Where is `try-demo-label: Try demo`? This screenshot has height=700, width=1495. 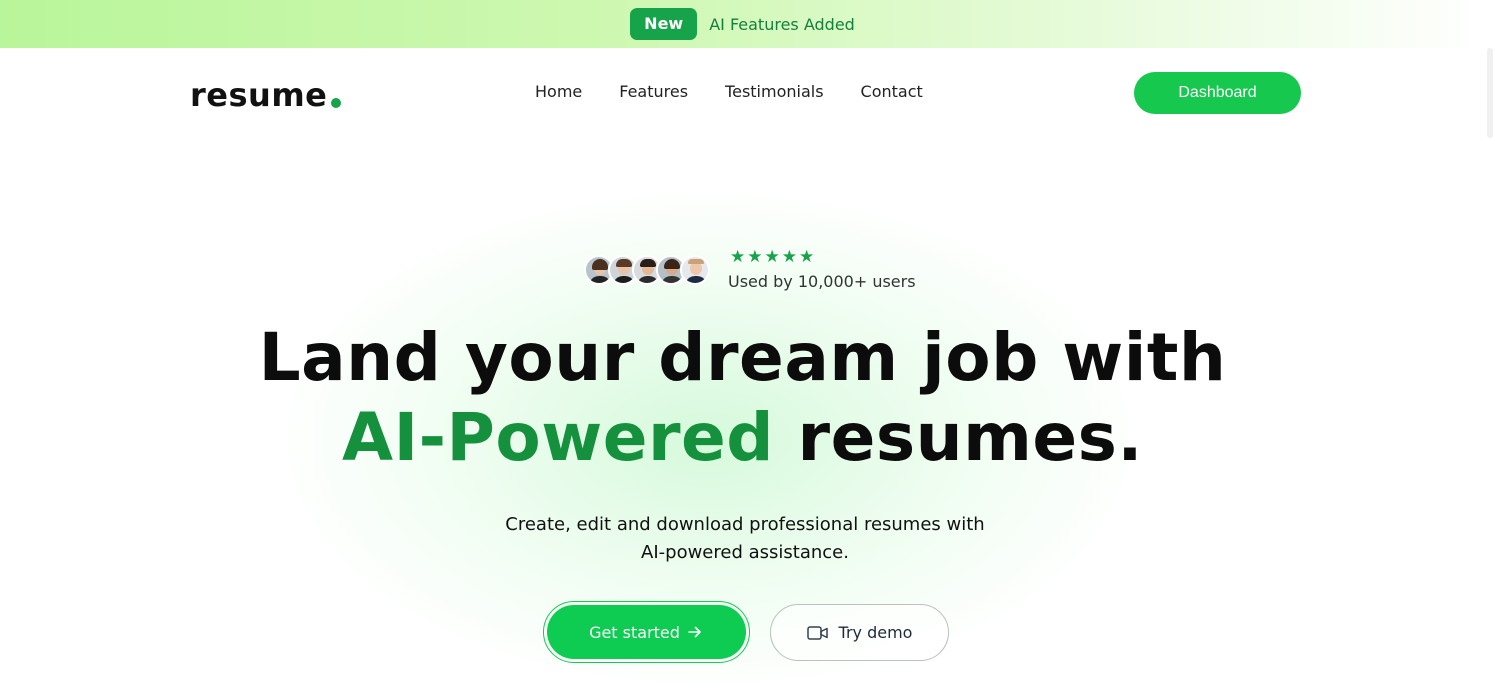
try-demo-label: Try demo is located at coordinates (875, 632).